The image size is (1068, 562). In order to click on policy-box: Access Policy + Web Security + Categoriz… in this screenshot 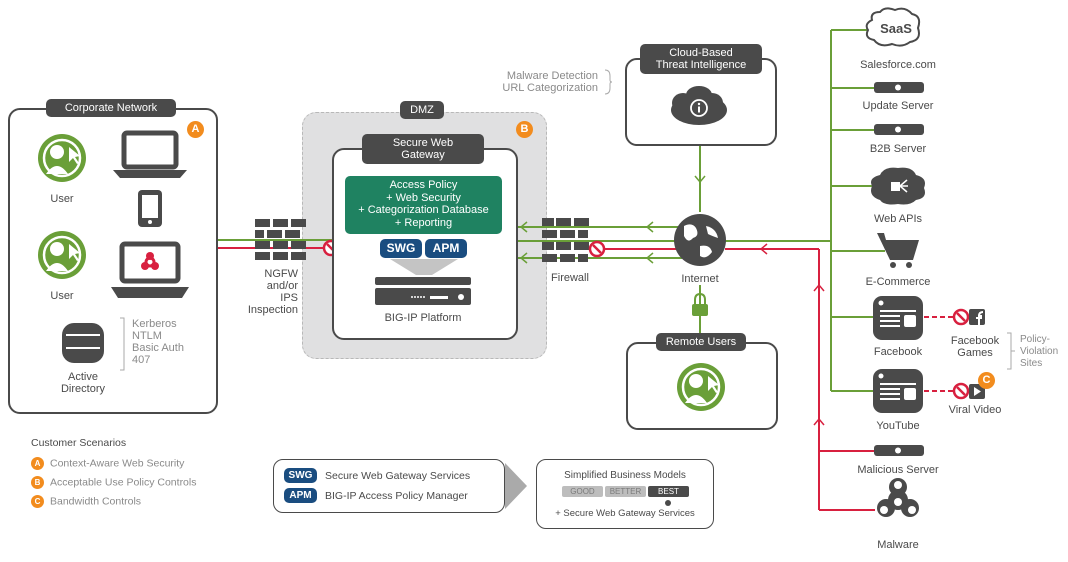, I will do `click(423, 205)`.